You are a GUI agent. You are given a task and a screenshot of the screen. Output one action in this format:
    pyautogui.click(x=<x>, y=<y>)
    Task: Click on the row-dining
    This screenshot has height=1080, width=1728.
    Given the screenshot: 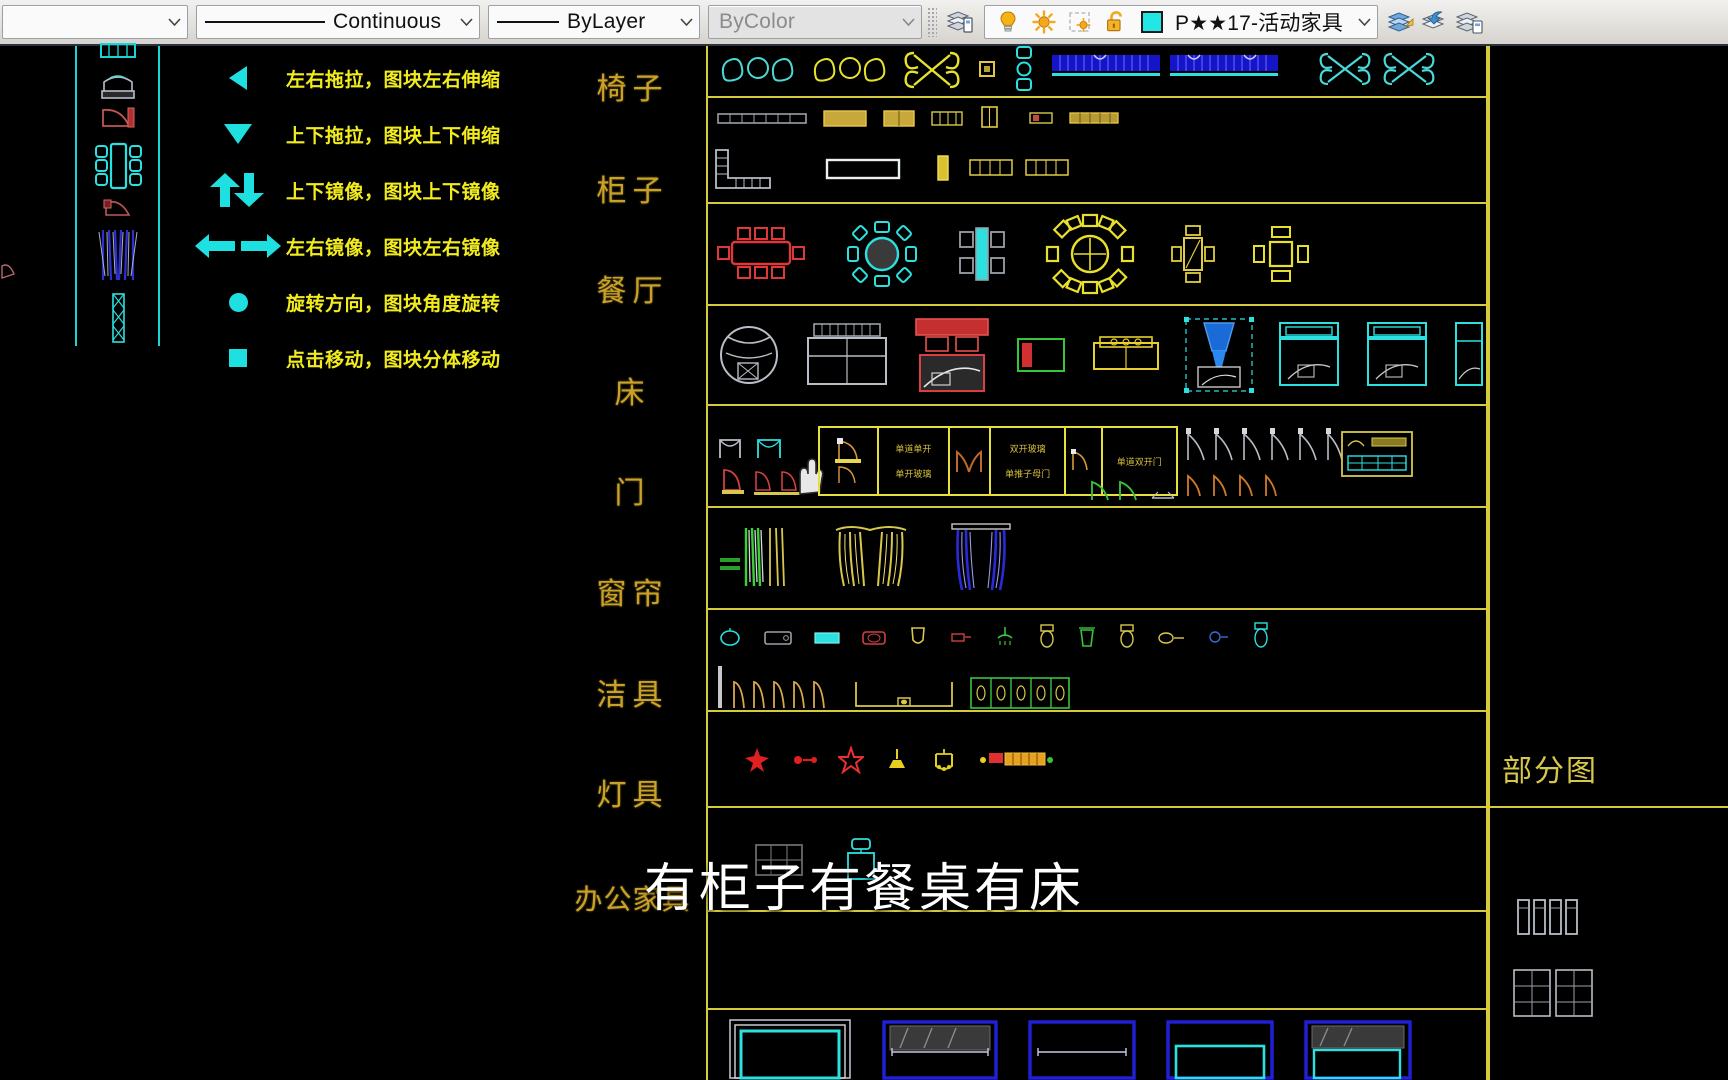 What is the action you would take?
    pyautogui.click(x=1097, y=256)
    